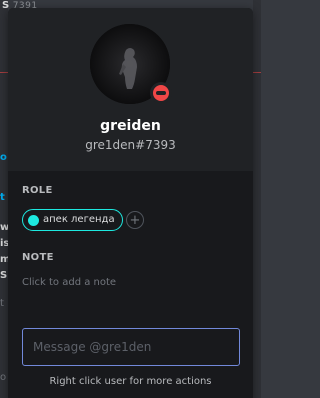 This screenshot has width=320, height=398. What do you see at coordinates (257, 72) in the screenshot?
I see `background-new-messages-divider-right` at bounding box center [257, 72].